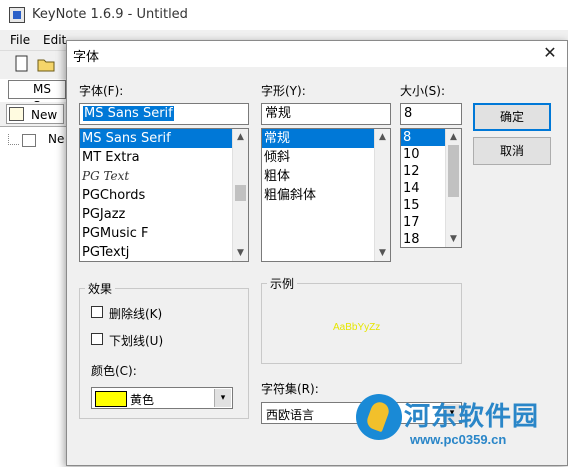  What do you see at coordinates (512, 151) in the screenshot?
I see `cancel-button: 取消` at bounding box center [512, 151].